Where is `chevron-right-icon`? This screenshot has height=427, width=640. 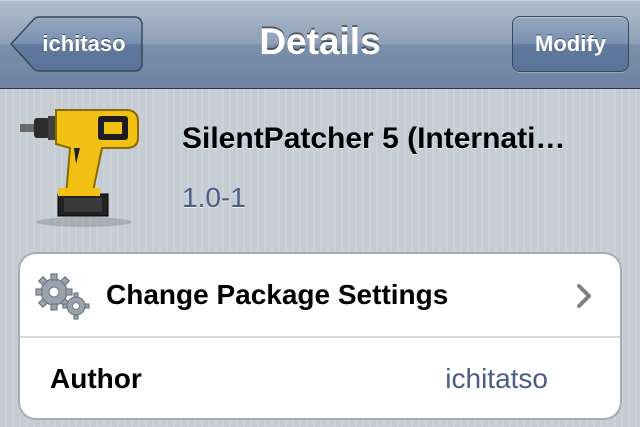
chevron-right-icon is located at coordinates (584, 296).